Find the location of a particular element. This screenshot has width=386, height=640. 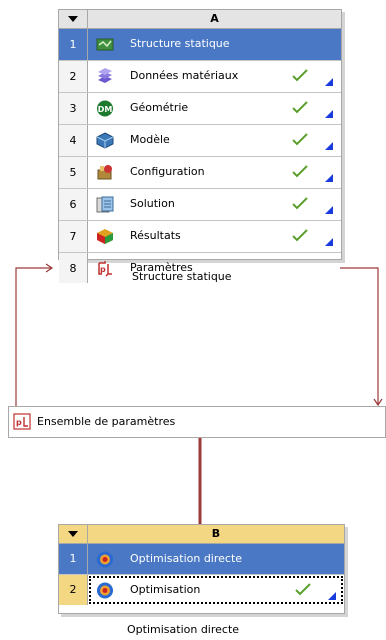

system-a-letter: A is located at coordinates (214, 18).